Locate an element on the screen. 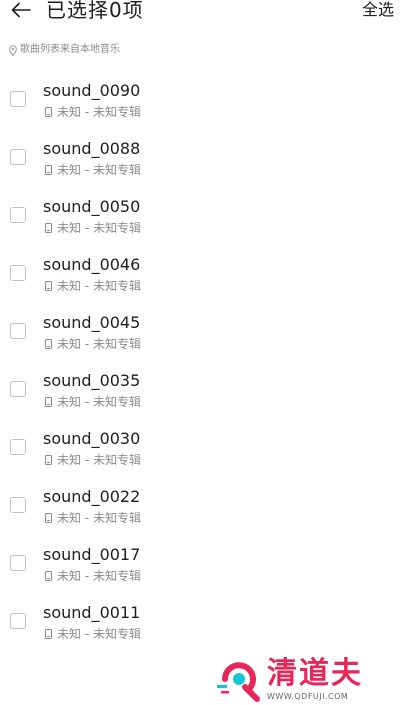 The width and height of the screenshot is (400, 705). arrow-left-icon is located at coordinates (21, 10).